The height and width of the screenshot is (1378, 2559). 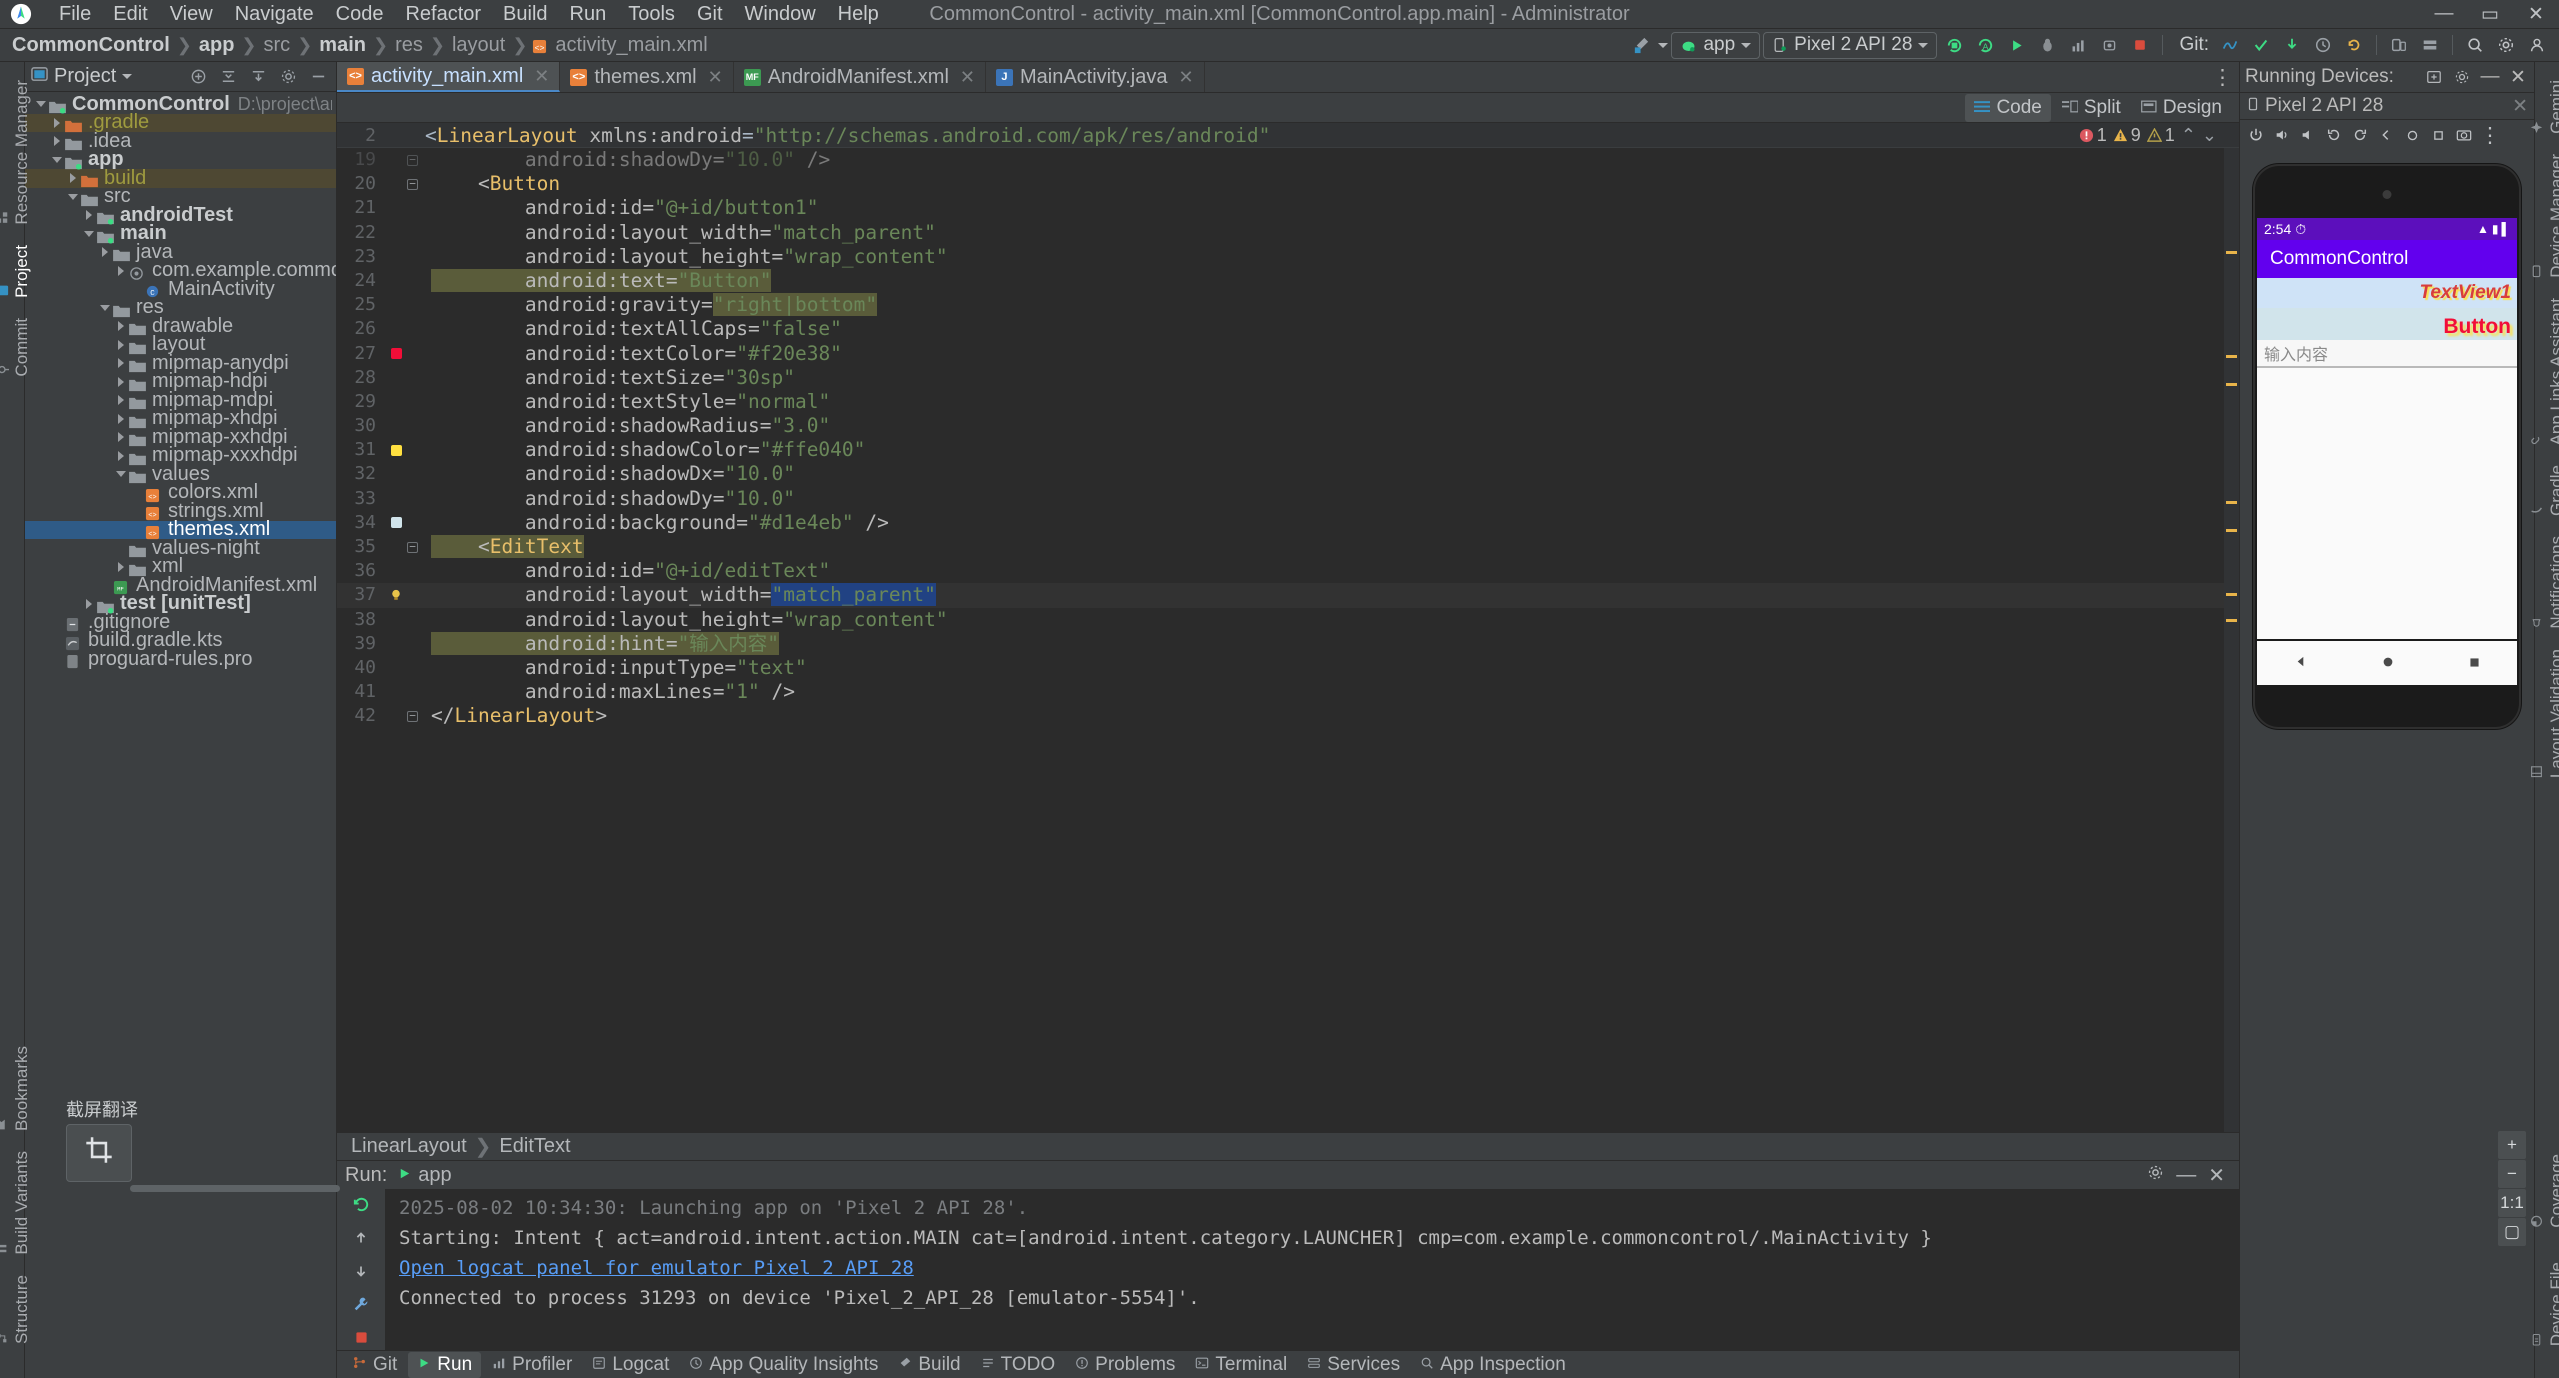 What do you see at coordinates (409, 45) in the screenshot?
I see `breadcrumb-res: res` at bounding box center [409, 45].